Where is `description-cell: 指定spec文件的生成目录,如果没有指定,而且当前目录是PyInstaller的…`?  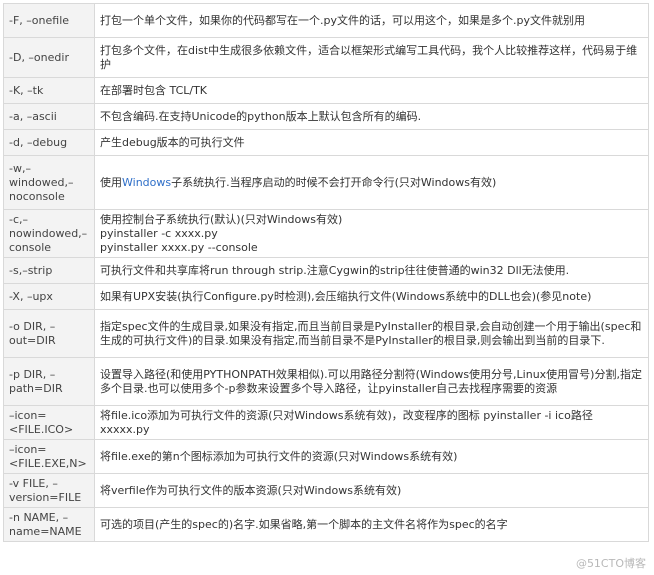 description-cell: 指定spec文件的生成目录,如果没有指定,而且当前目录是PyInstaller的… is located at coordinates (371, 333).